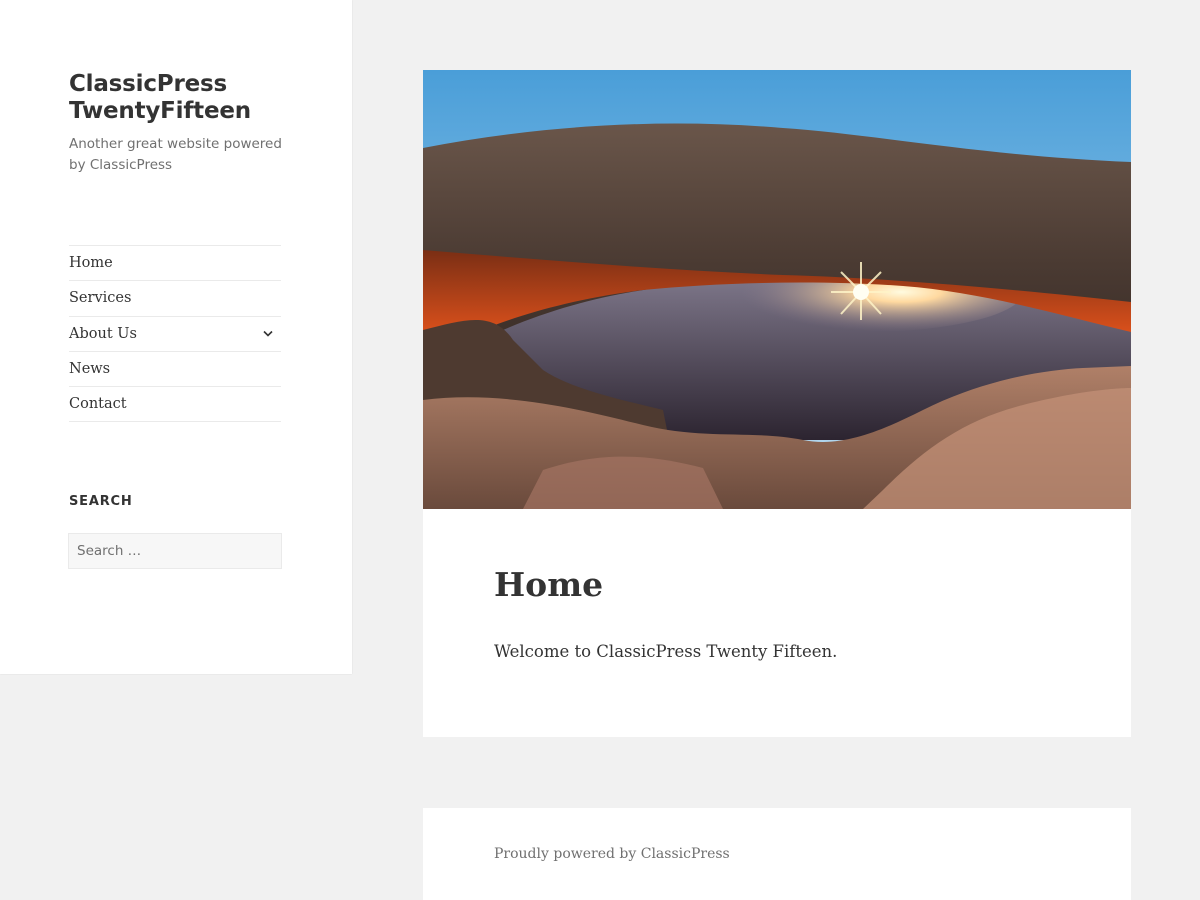  Describe the element at coordinates (175, 551) in the screenshot. I see `search-input` at that location.